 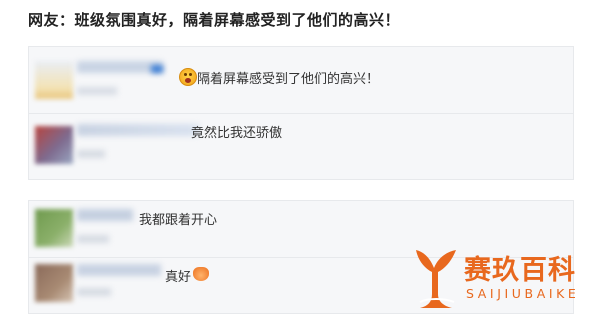 What do you see at coordinates (523, 293) in the screenshot?
I see `watermark-name-en: SAIJIUBAIKE` at bounding box center [523, 293].